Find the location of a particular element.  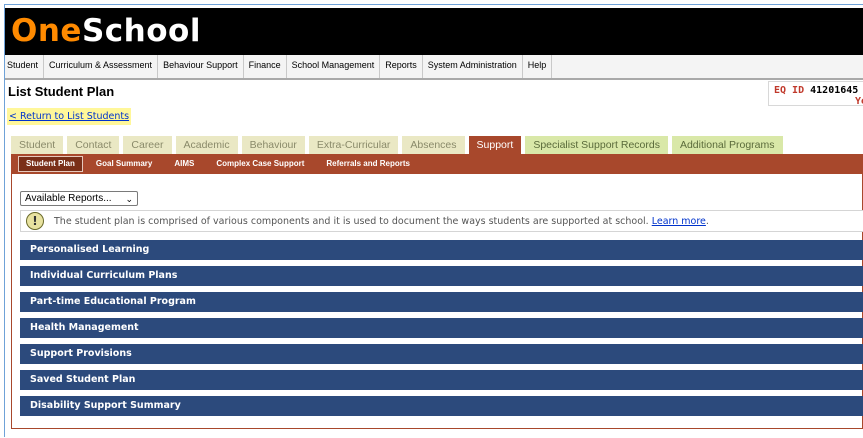

eq-year-text: Ye is located at coordinates (858, 101).